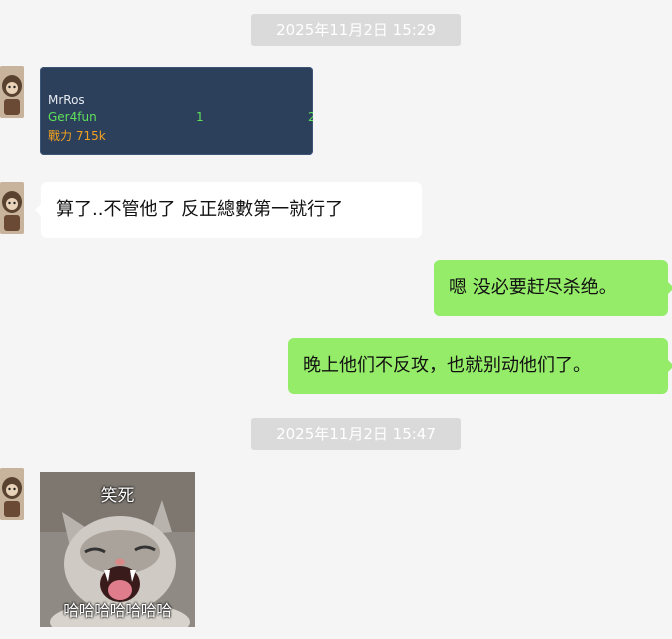 Image resolution: width=672 pixels, height=639 pixels. Describe the element at coordinates (117, 496) in the screenshot. I see `sticker-caption-top: 笑死` at that location.